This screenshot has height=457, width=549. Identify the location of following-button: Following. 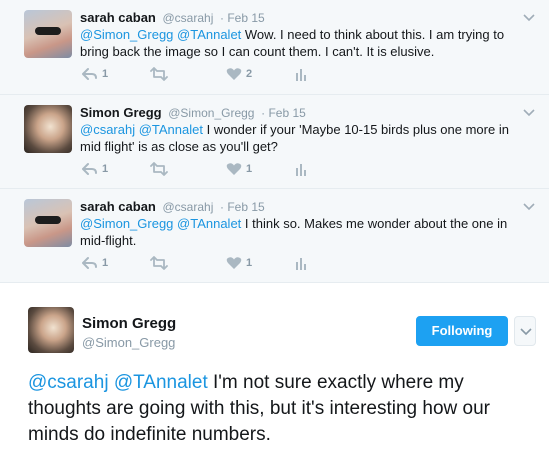
(462, 331).